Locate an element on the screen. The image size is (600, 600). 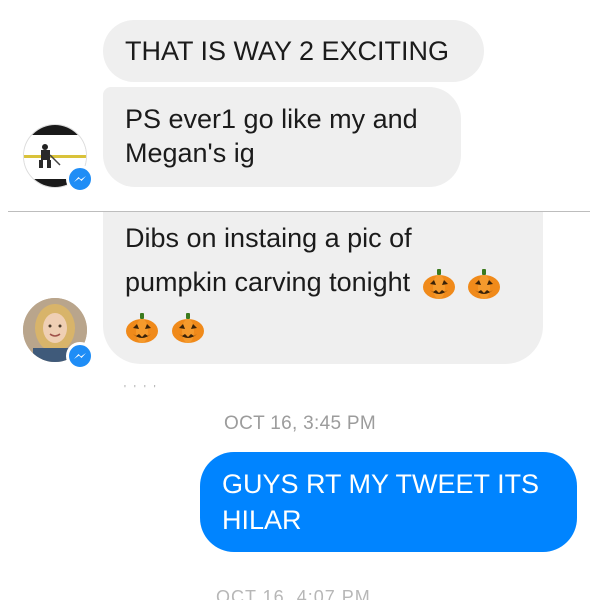
message-timestamp: OCT 16, 3:45 PM is located at coordinates (300, 423).